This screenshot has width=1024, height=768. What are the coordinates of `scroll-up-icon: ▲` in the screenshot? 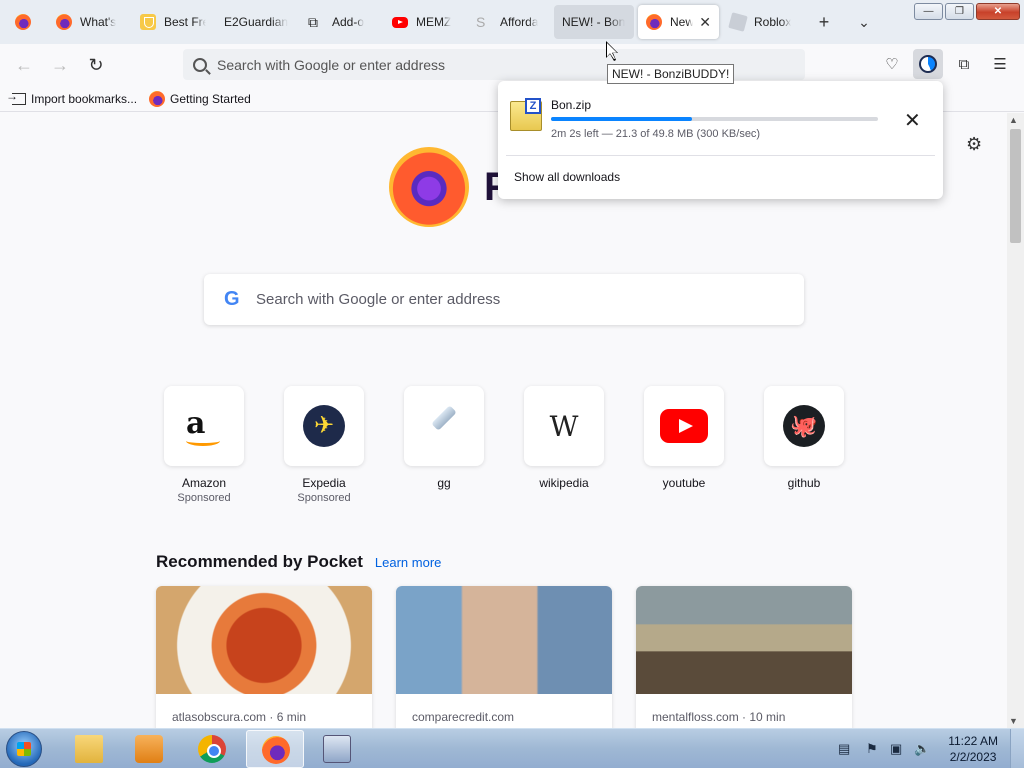 It's located at (1013, 120).